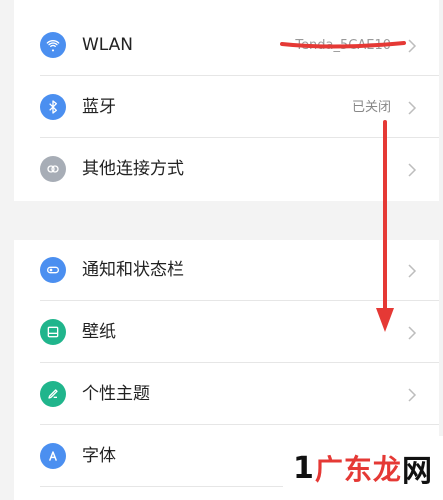 This screenshot has width=443, height=500. Describe the element at coordinates (53, 456) in the screenshot. I see `font-icon` at that location.